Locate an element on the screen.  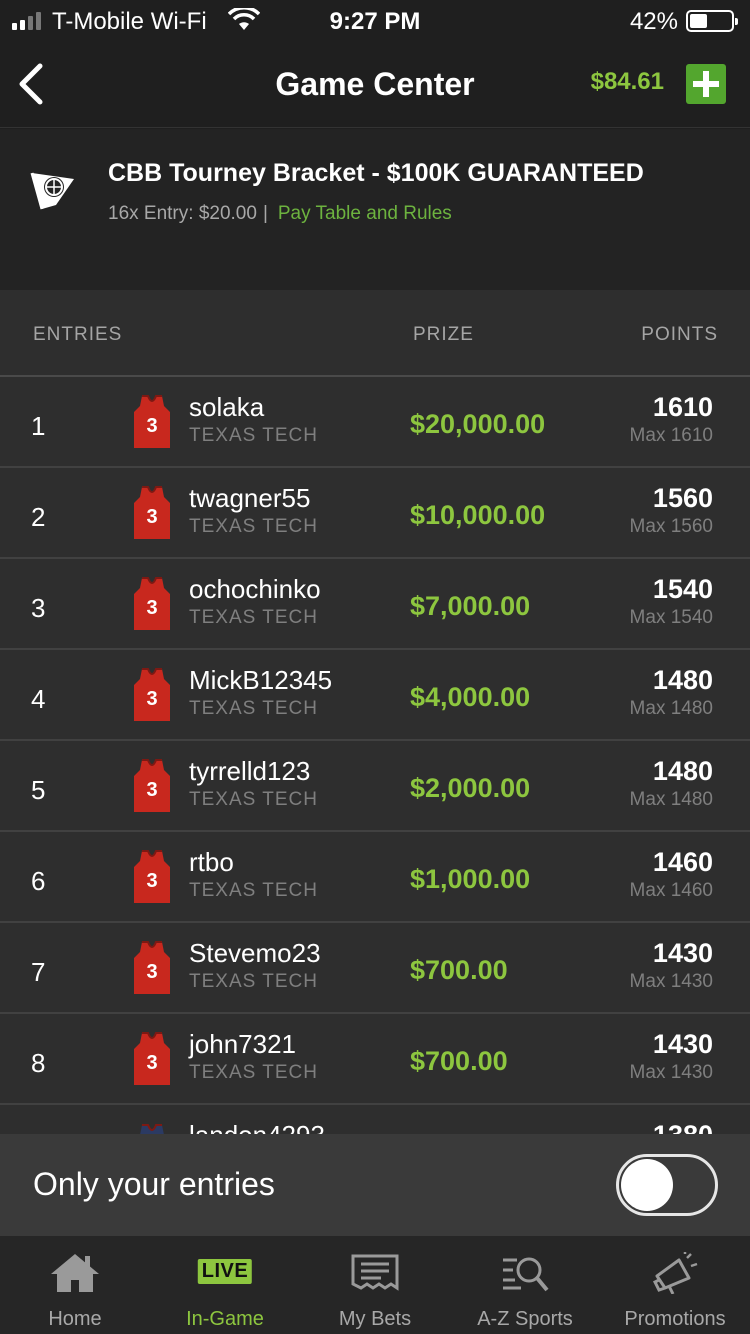
entry-rank: 1 is located at coordinates (38, 426).